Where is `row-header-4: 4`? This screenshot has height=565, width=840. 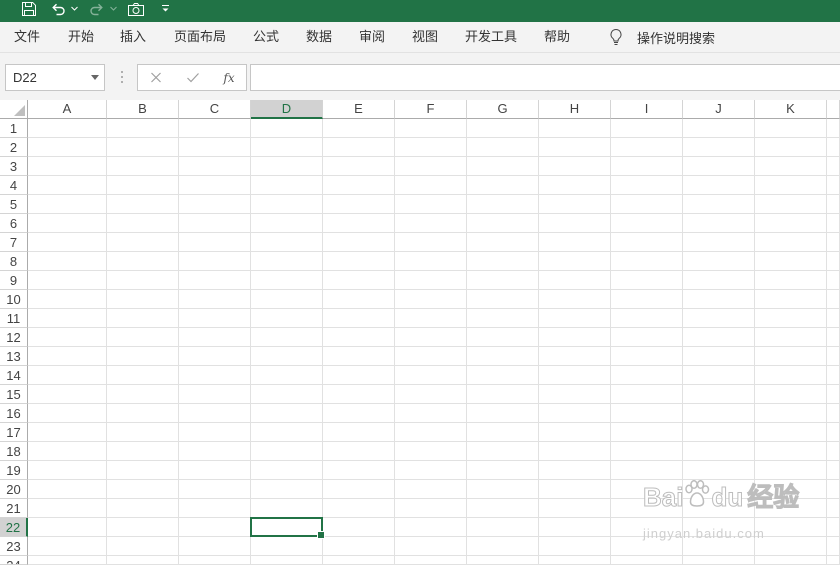
row-header-4: 4 is located at coordinates (14, 185).